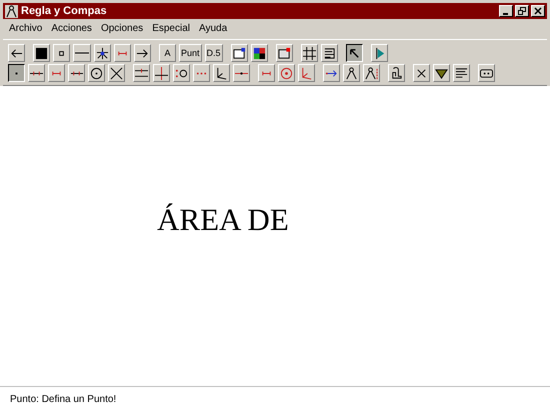 The height and width of the screenshot is (412, 550). What do you see at coordinates (329, 53) in the screenshot?
I see `lines-icon` at bounding box center [329, 53].